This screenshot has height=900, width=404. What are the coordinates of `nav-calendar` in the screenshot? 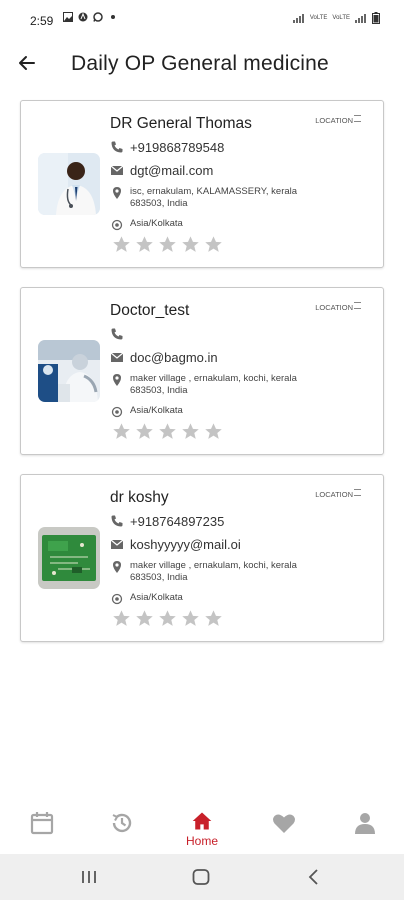 It's located at (42, 830).